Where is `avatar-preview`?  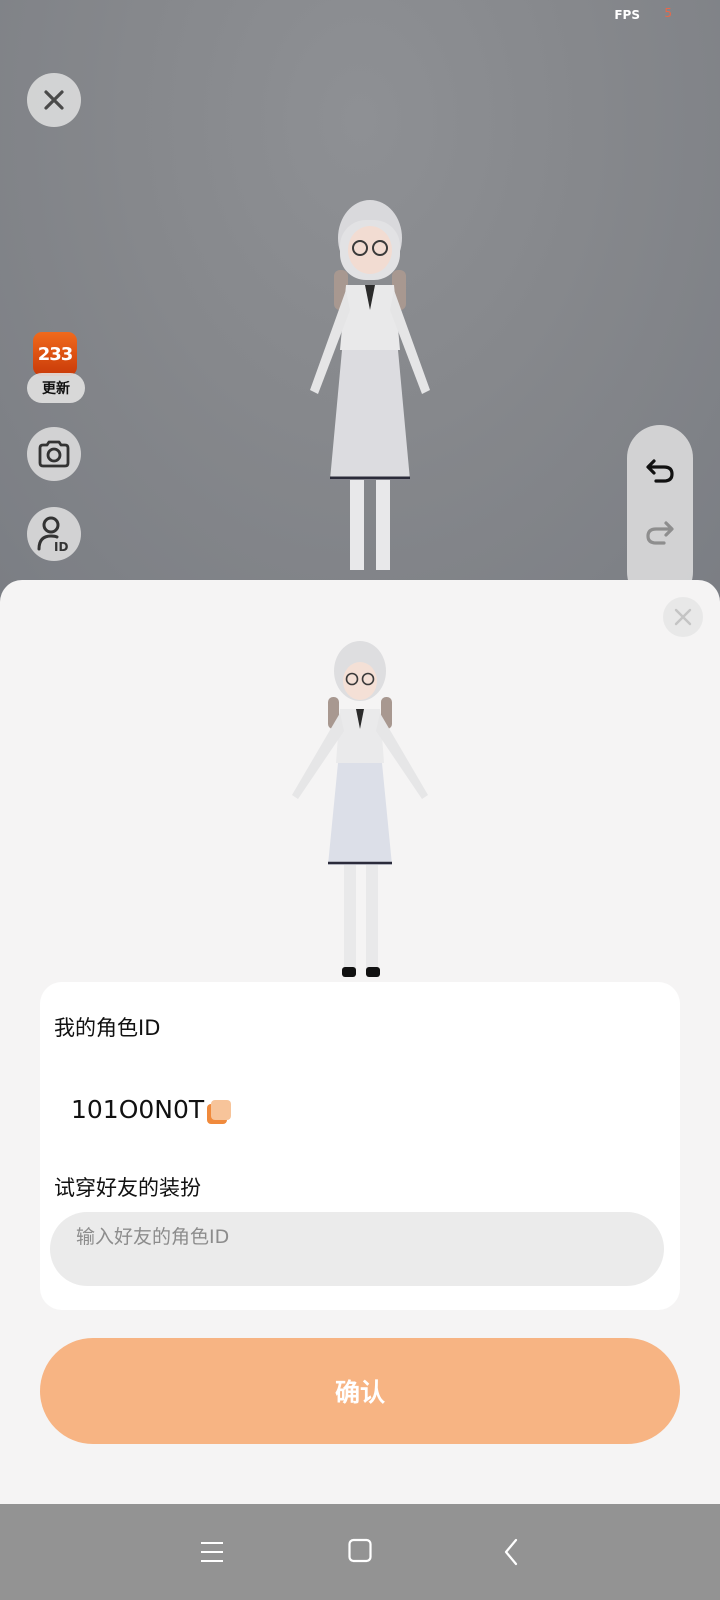
avatar-preview is located at coordinates (360, 809).